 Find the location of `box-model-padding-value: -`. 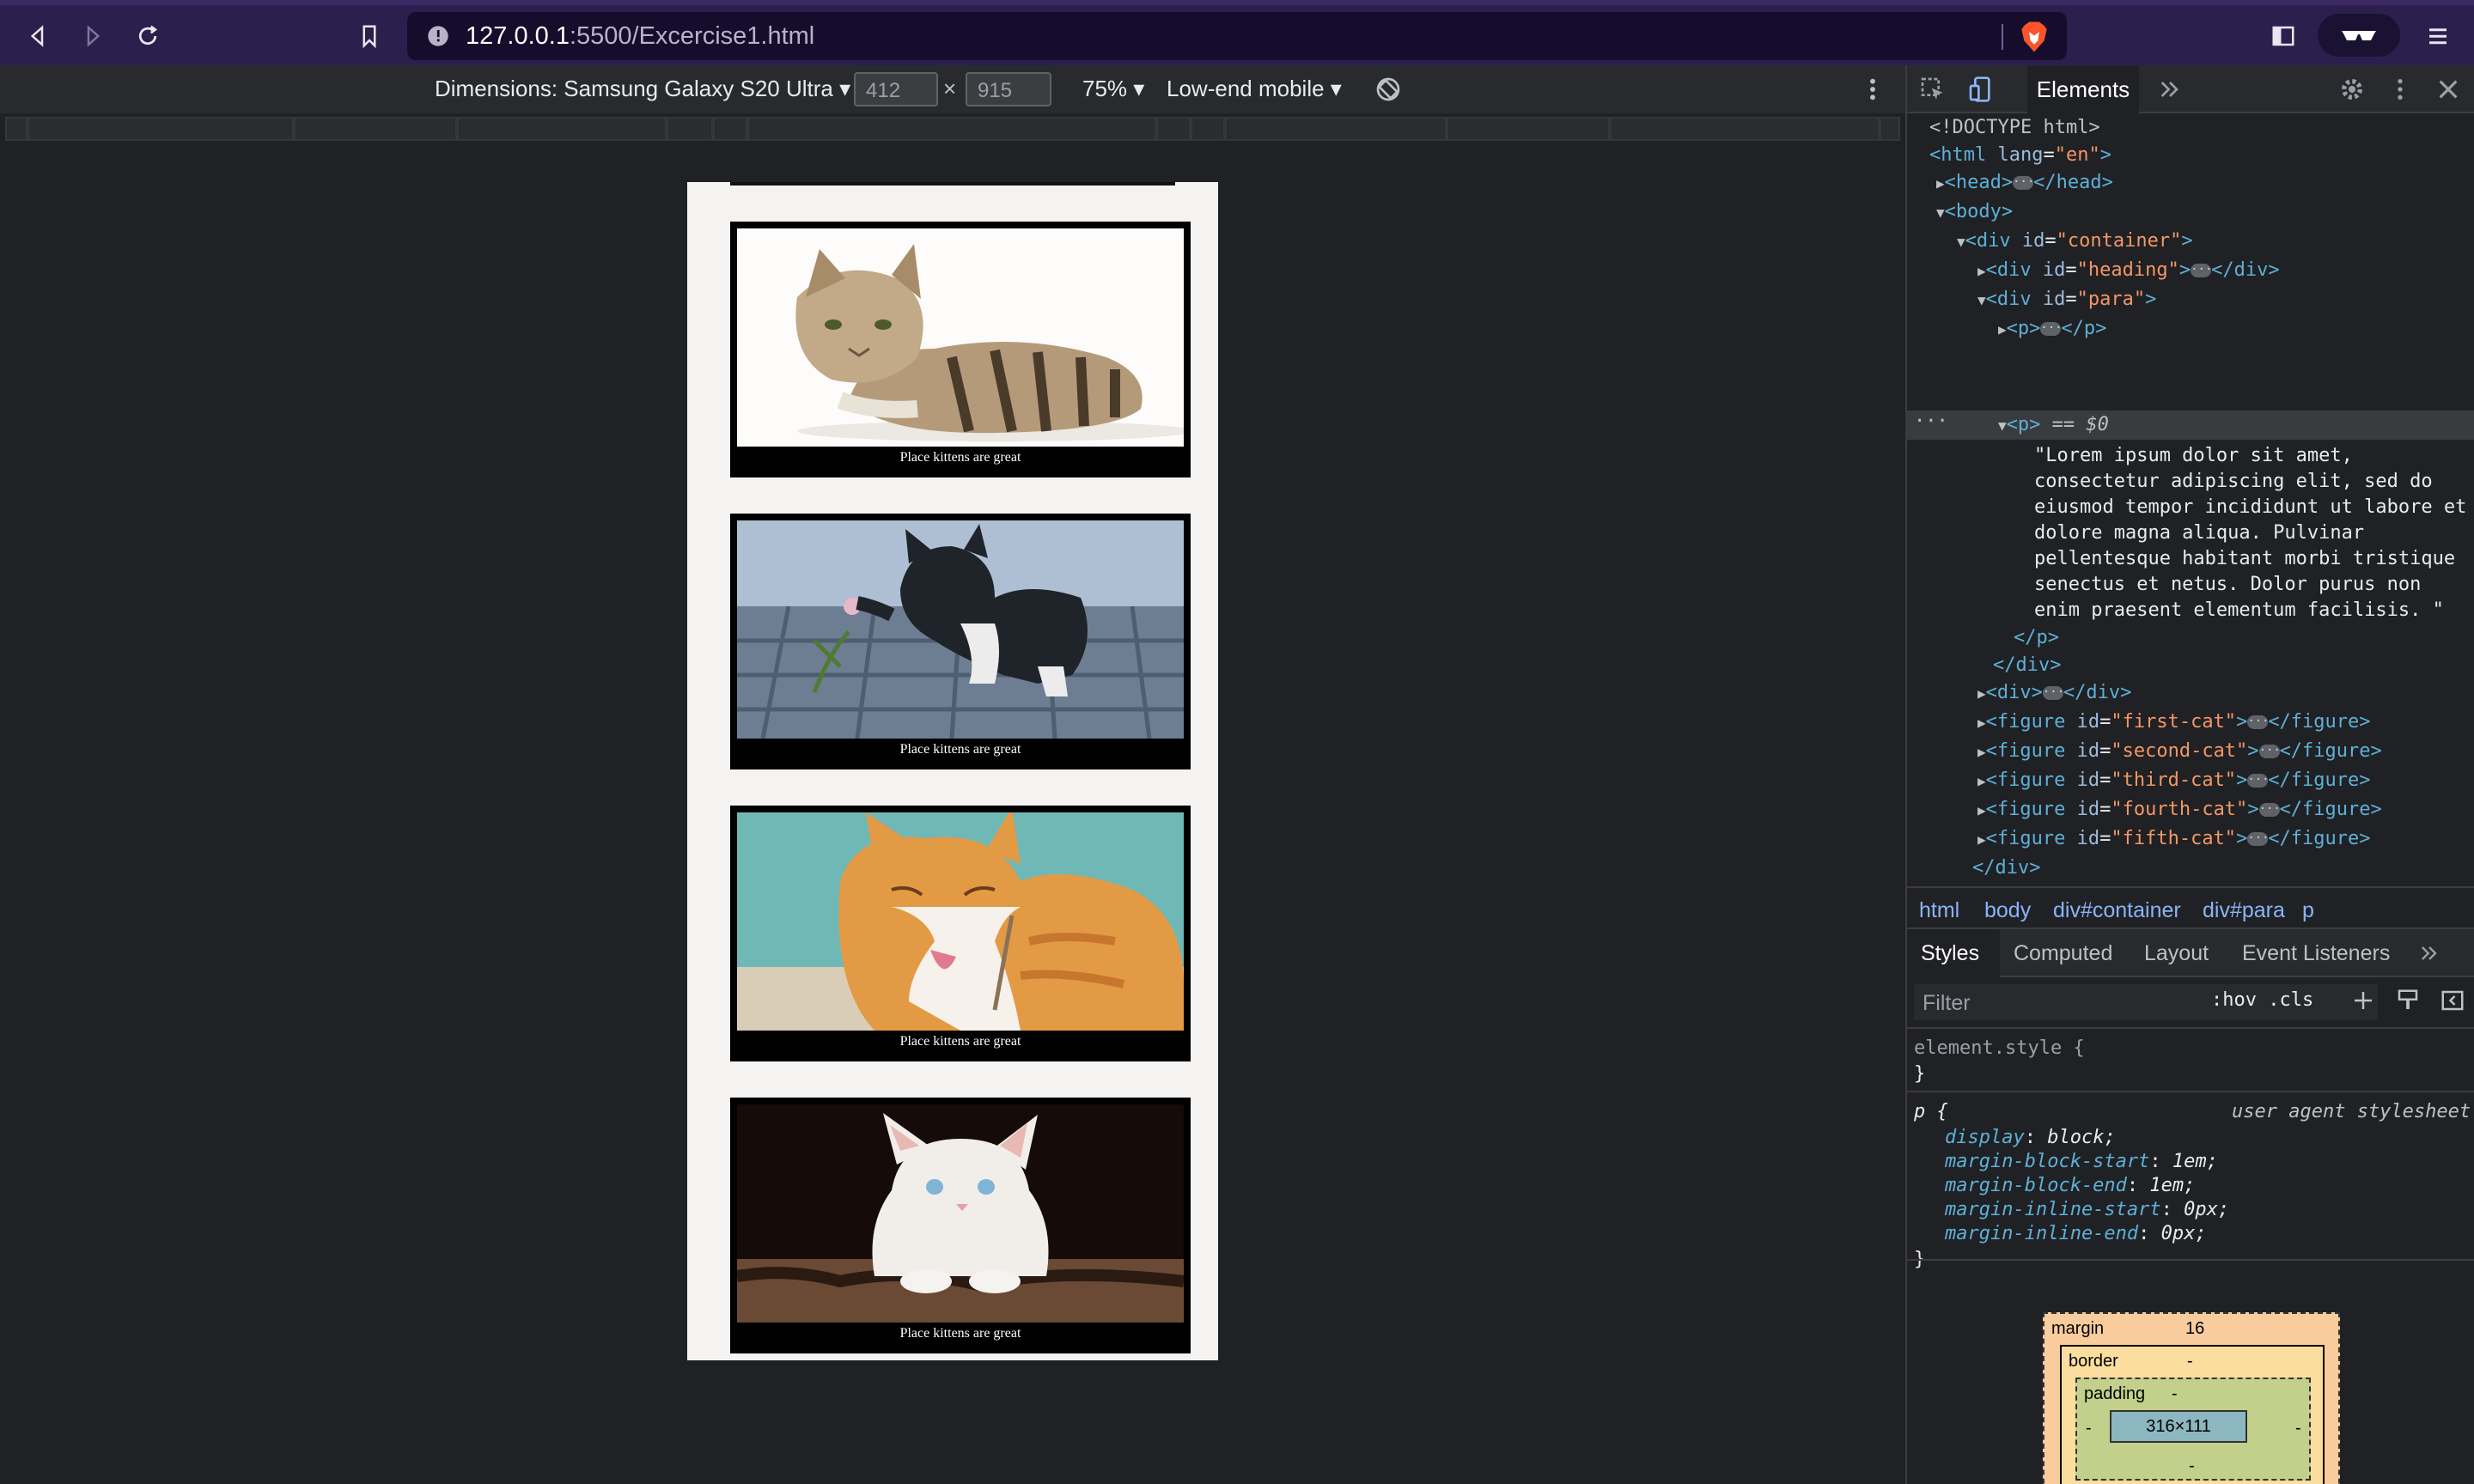

box-model-padding-value: - is located at coordinates (2175, 1394).